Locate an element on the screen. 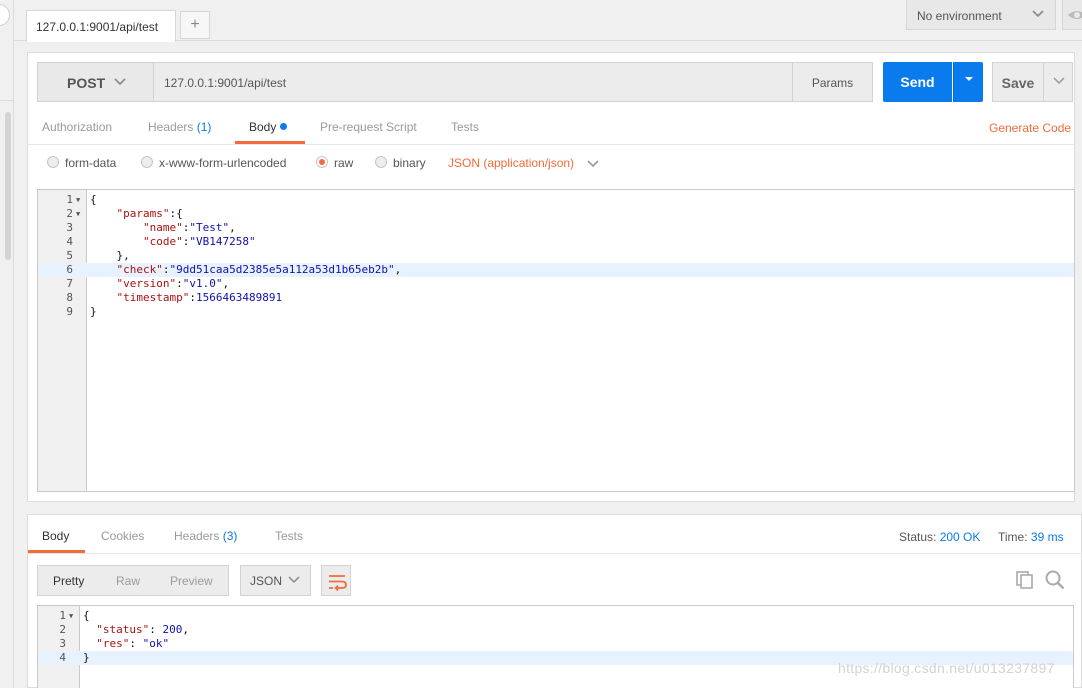 The image size is (1082, 688). wrap-lines-button is located at coordinates (336, 580).